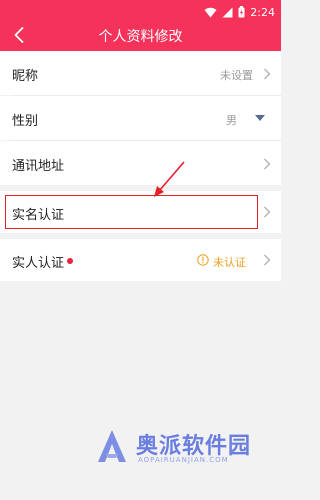 Image resolution: width=320 pixels, height=500 pixels. I want to click on gender-label: 性别, so click(25, 121).